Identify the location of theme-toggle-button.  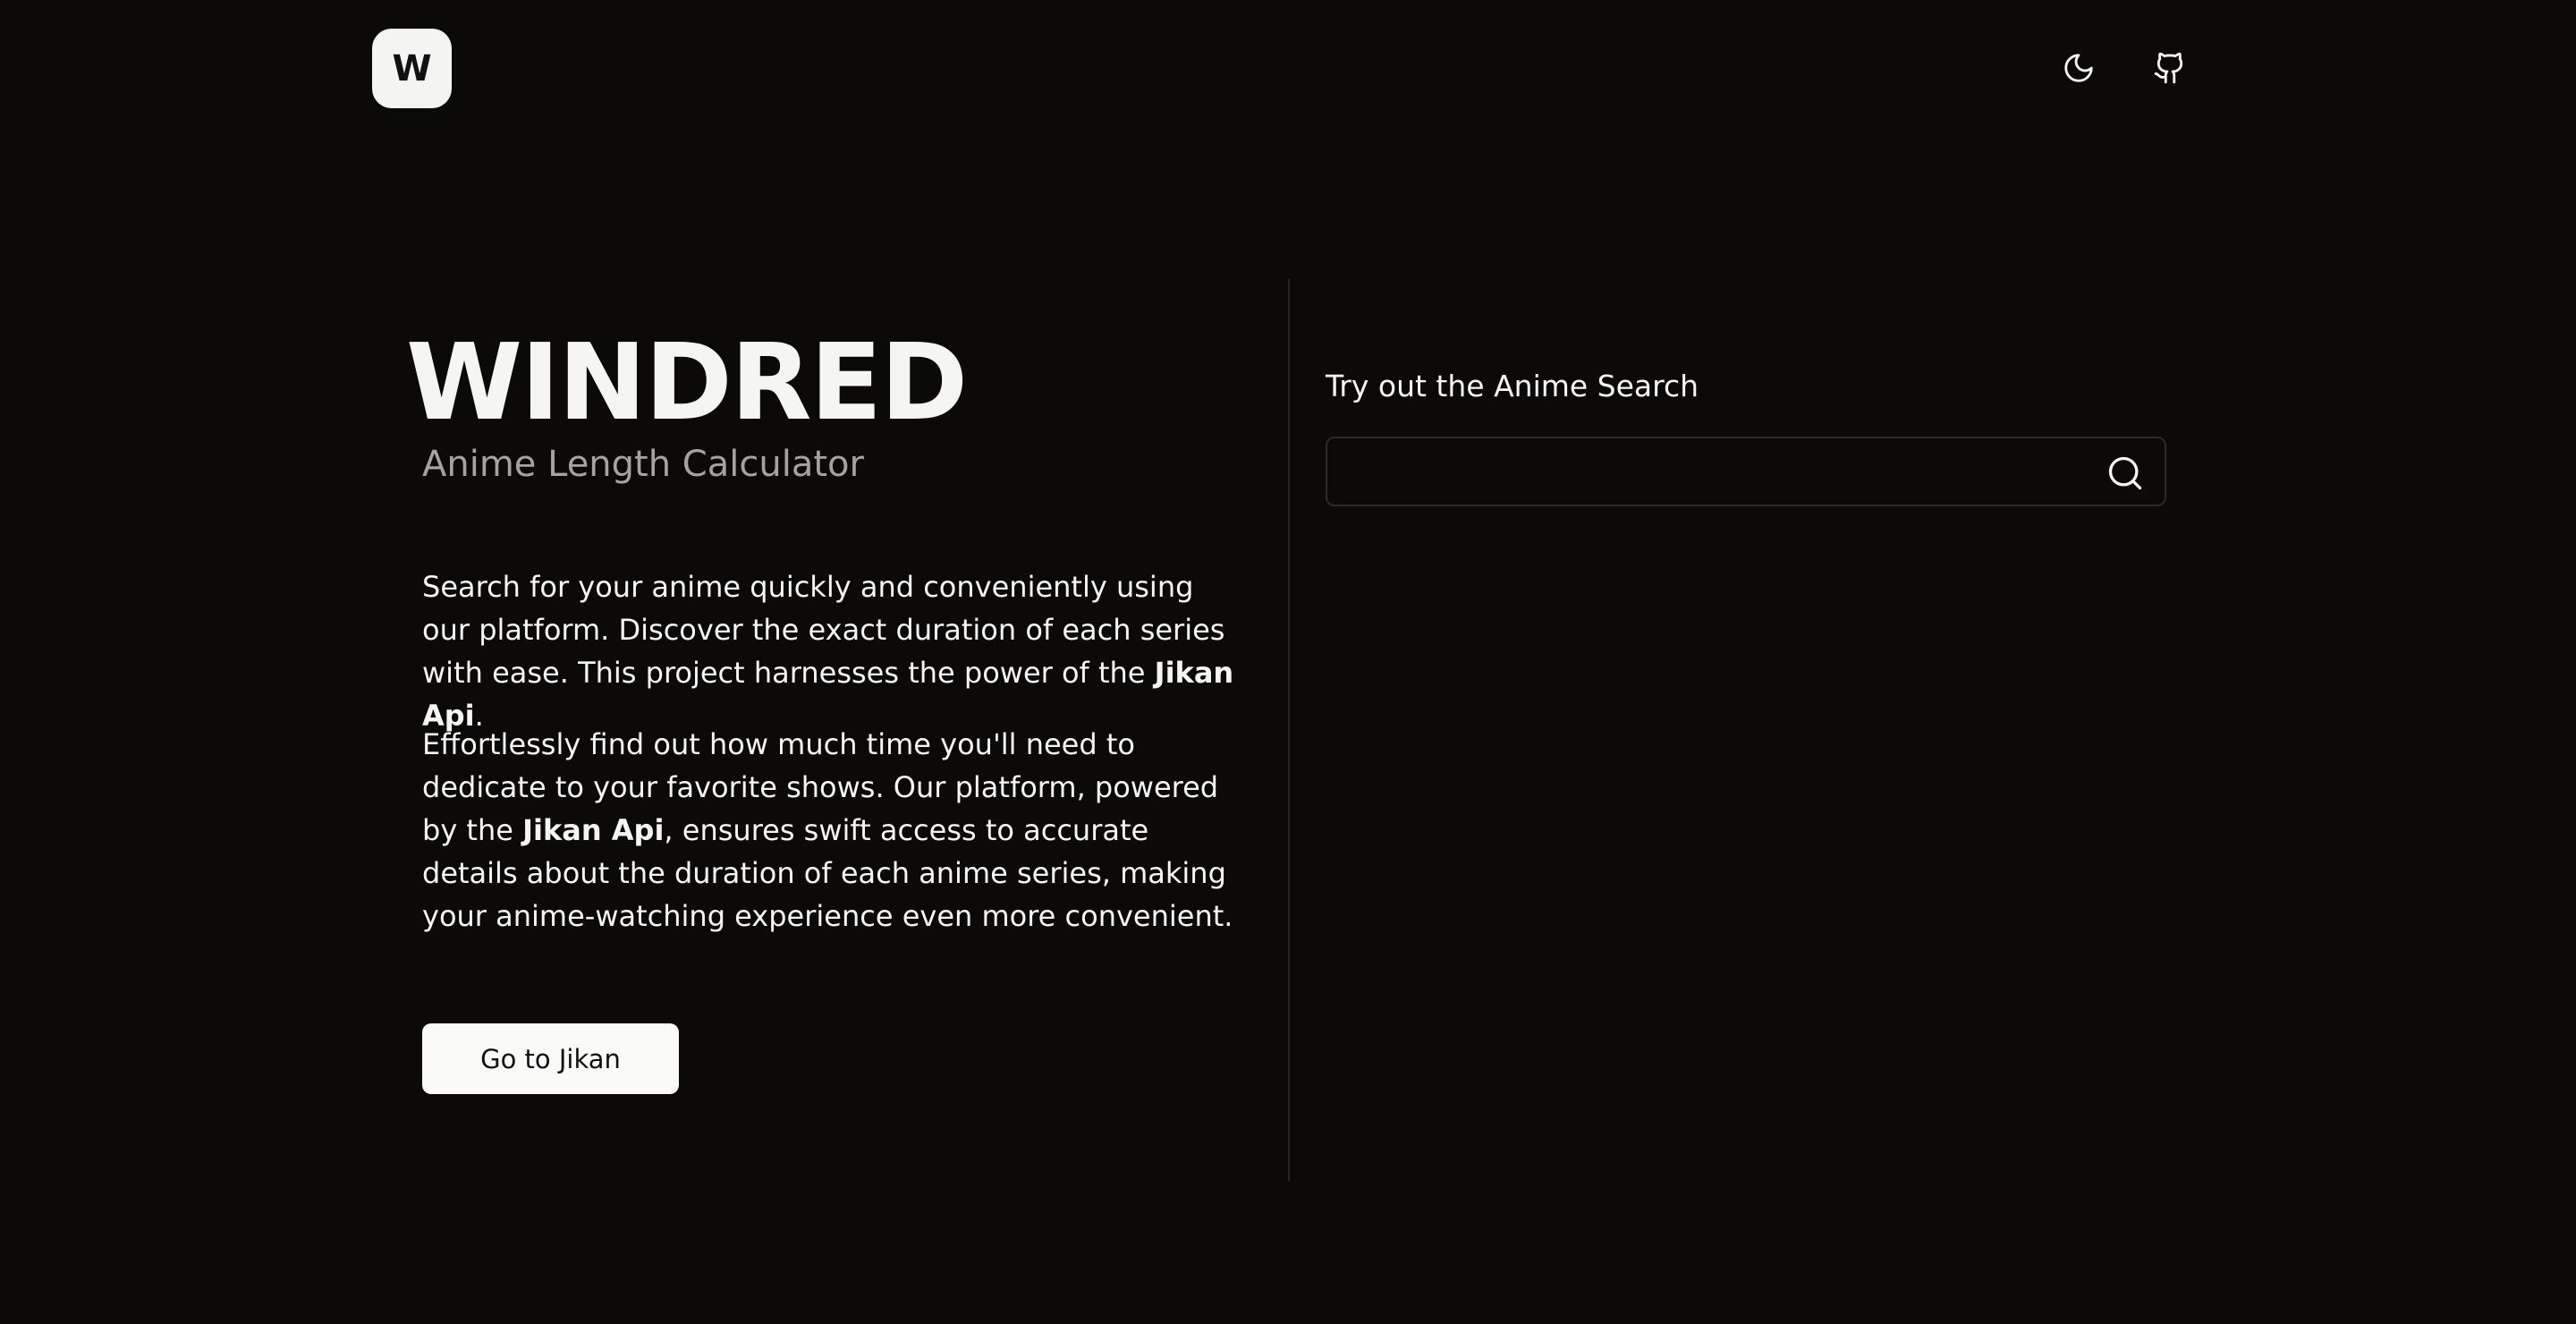
(2079, 68).